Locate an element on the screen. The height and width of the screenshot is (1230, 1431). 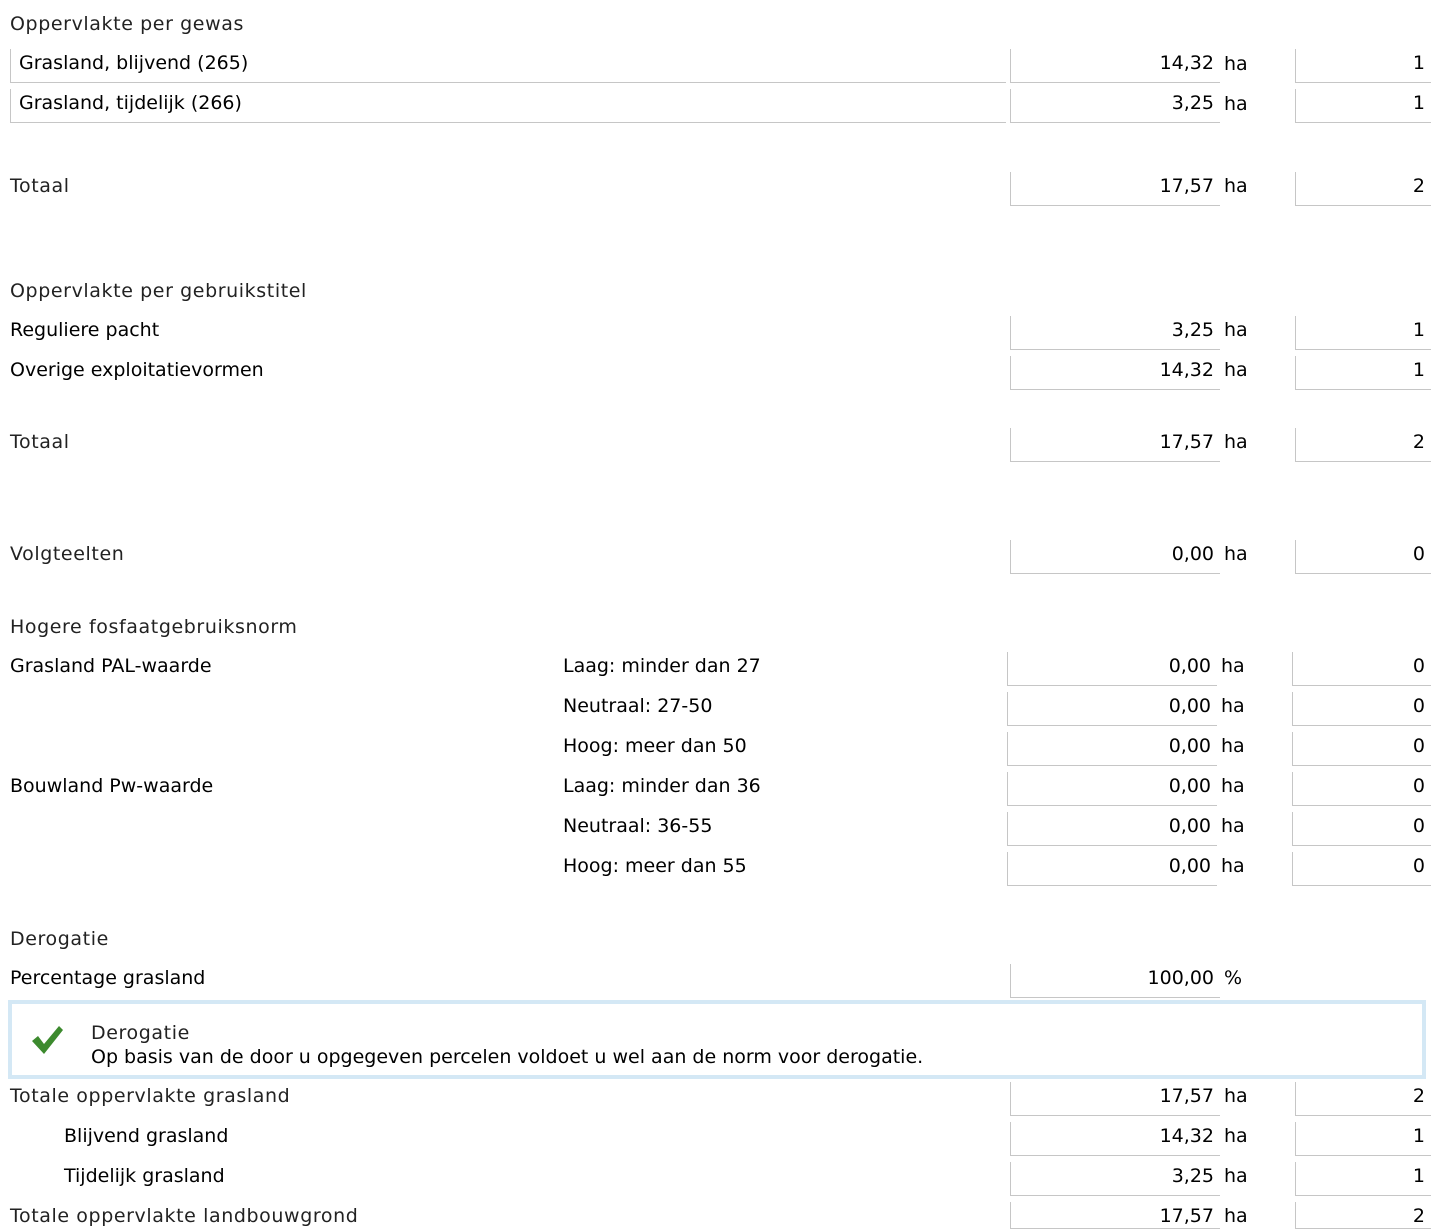
total-value-gebruikstitel: 17,57 is located at coordinates (1115, 445).